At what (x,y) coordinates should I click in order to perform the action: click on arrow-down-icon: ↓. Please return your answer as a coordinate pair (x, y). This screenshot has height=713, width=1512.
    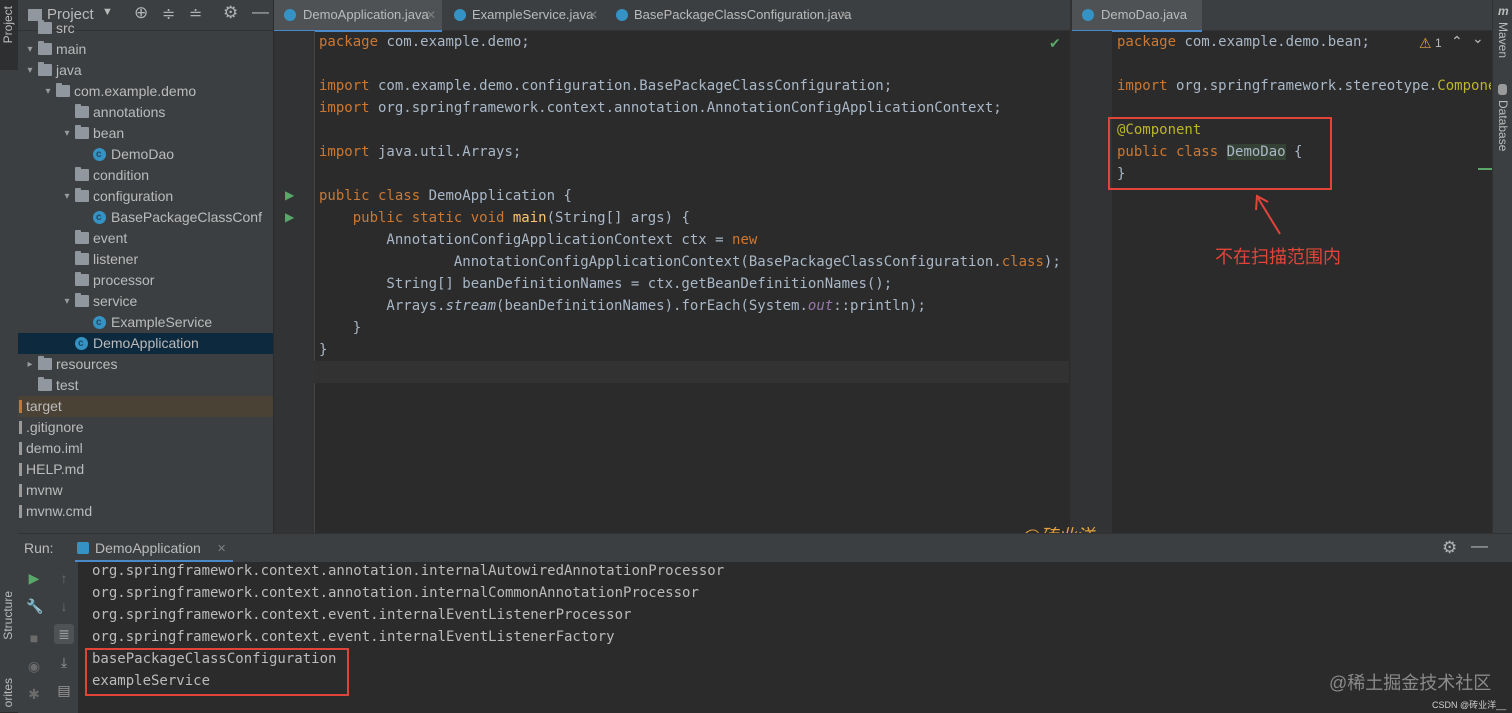
    Looking at the image, I should click on (64, 606).